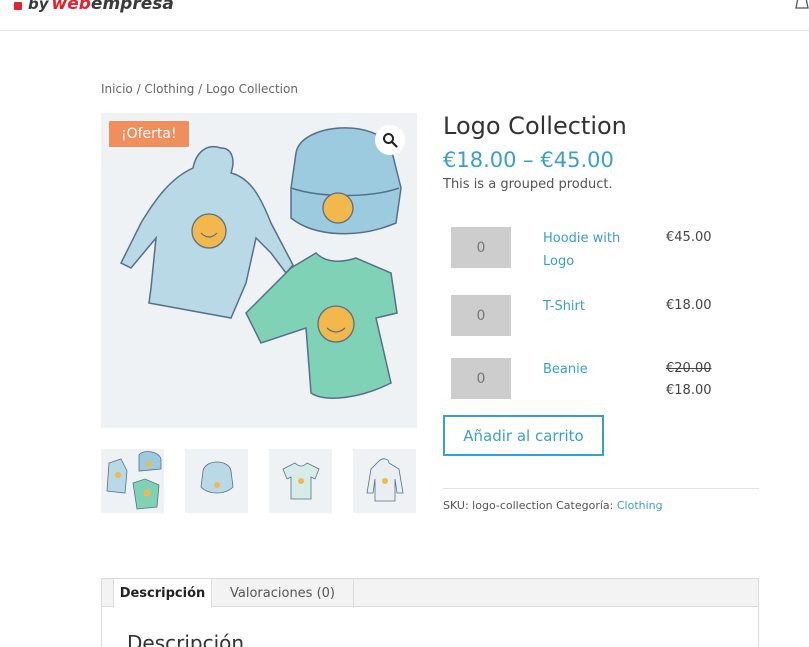 The image size is (809, 647). Describe the element at coordinates (404, 15) in the screenshot. I see `top-bar: by web empresa` at that location.